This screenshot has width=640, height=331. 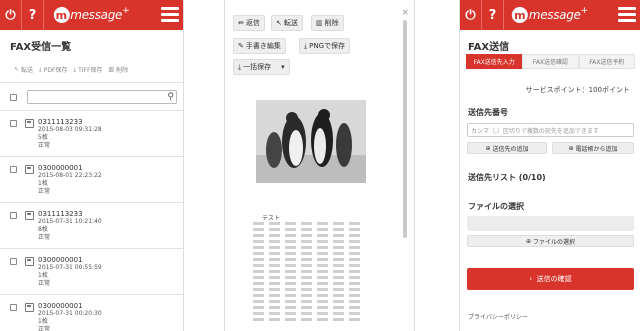 I want to click on file-drop-area, so click(x=550, y=223).